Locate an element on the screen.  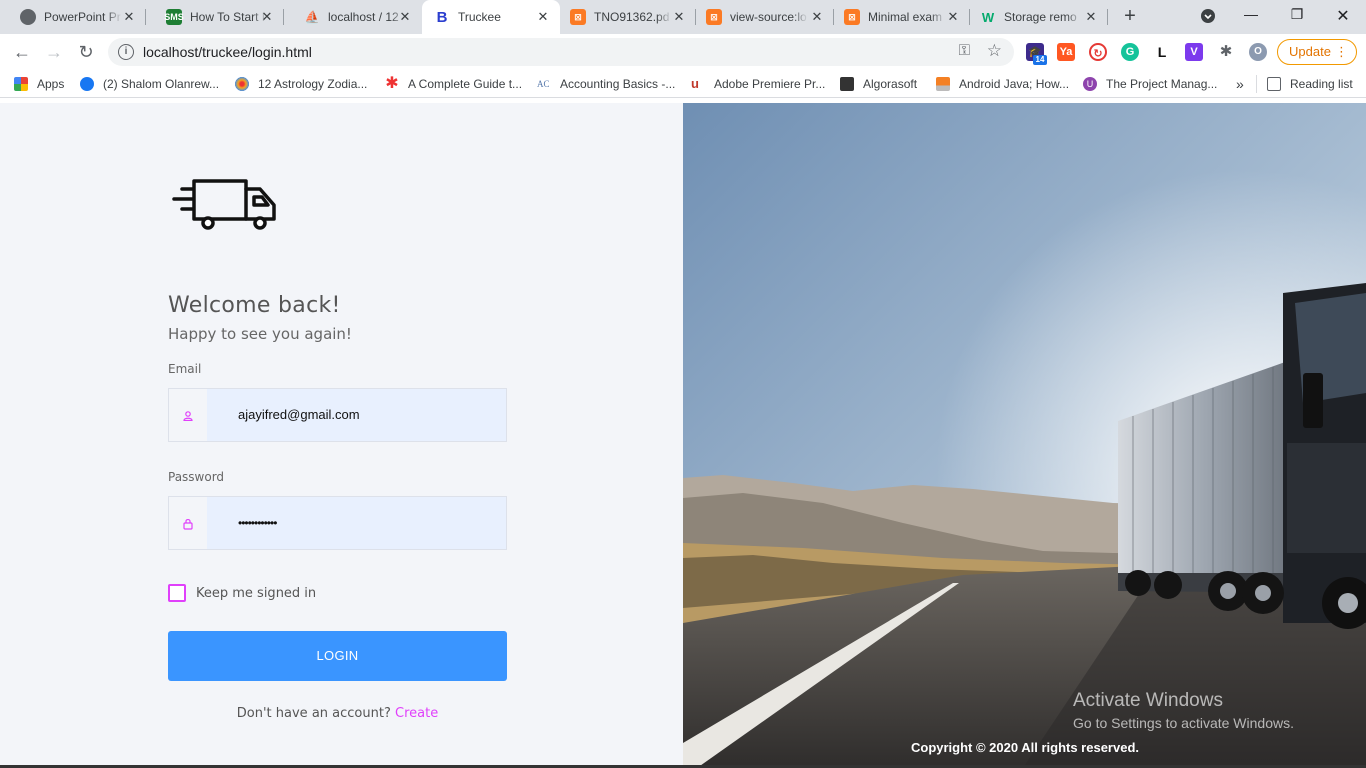
tab-powerpoint: PowerPoint Pr ✕ is located at coordinates (73, 17).